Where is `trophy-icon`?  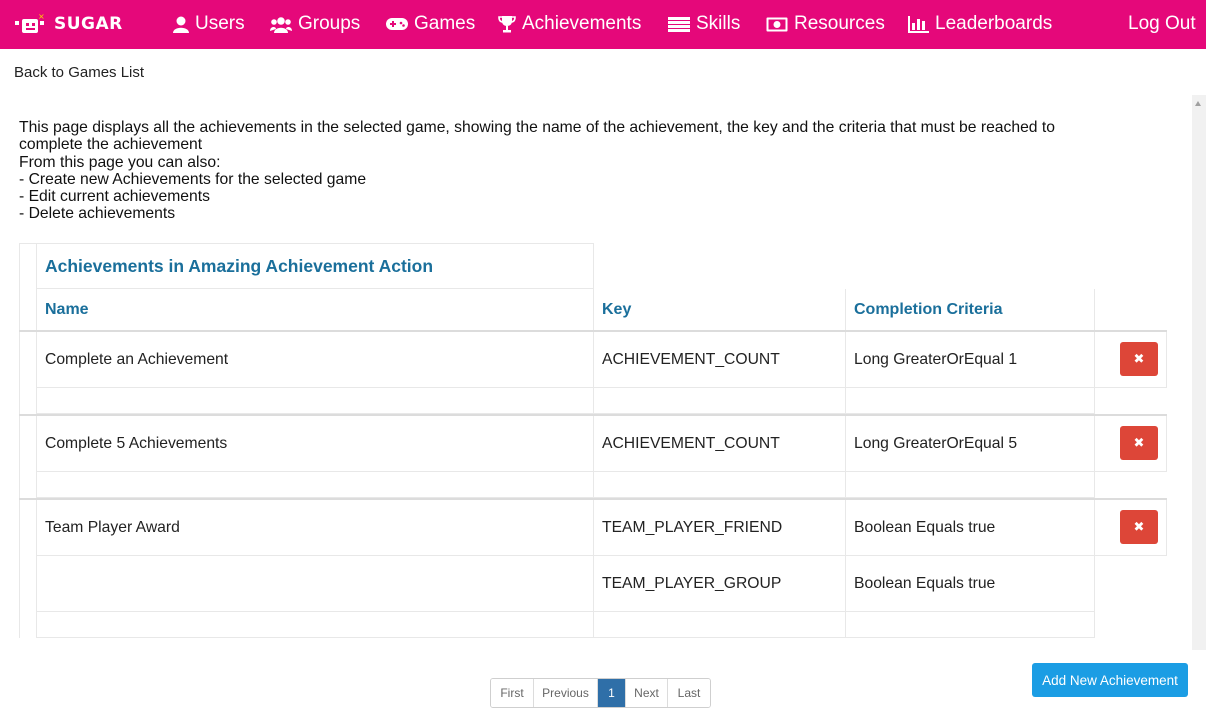
trophy-icon is located at coordinates (507, 24).